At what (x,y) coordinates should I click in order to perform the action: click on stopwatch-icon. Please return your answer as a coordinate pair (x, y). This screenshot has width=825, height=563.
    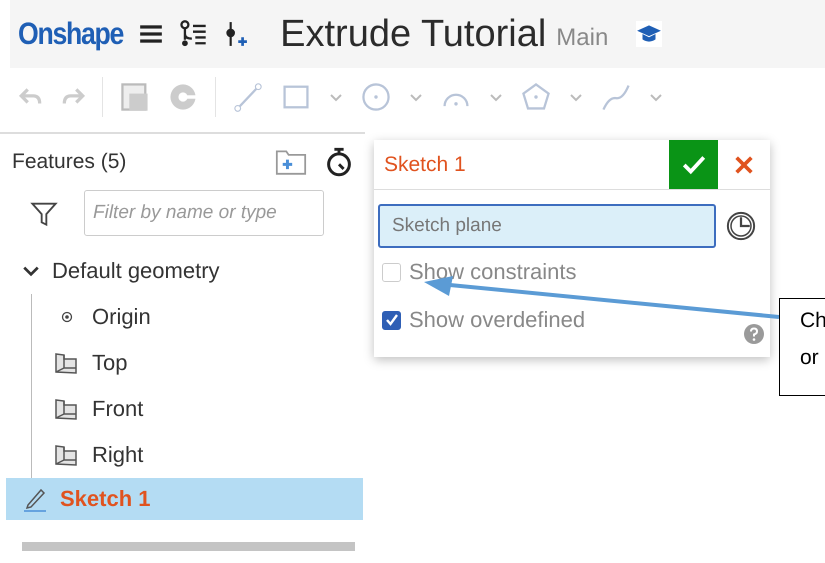
    Looking at the image, I should click on (339, 162).